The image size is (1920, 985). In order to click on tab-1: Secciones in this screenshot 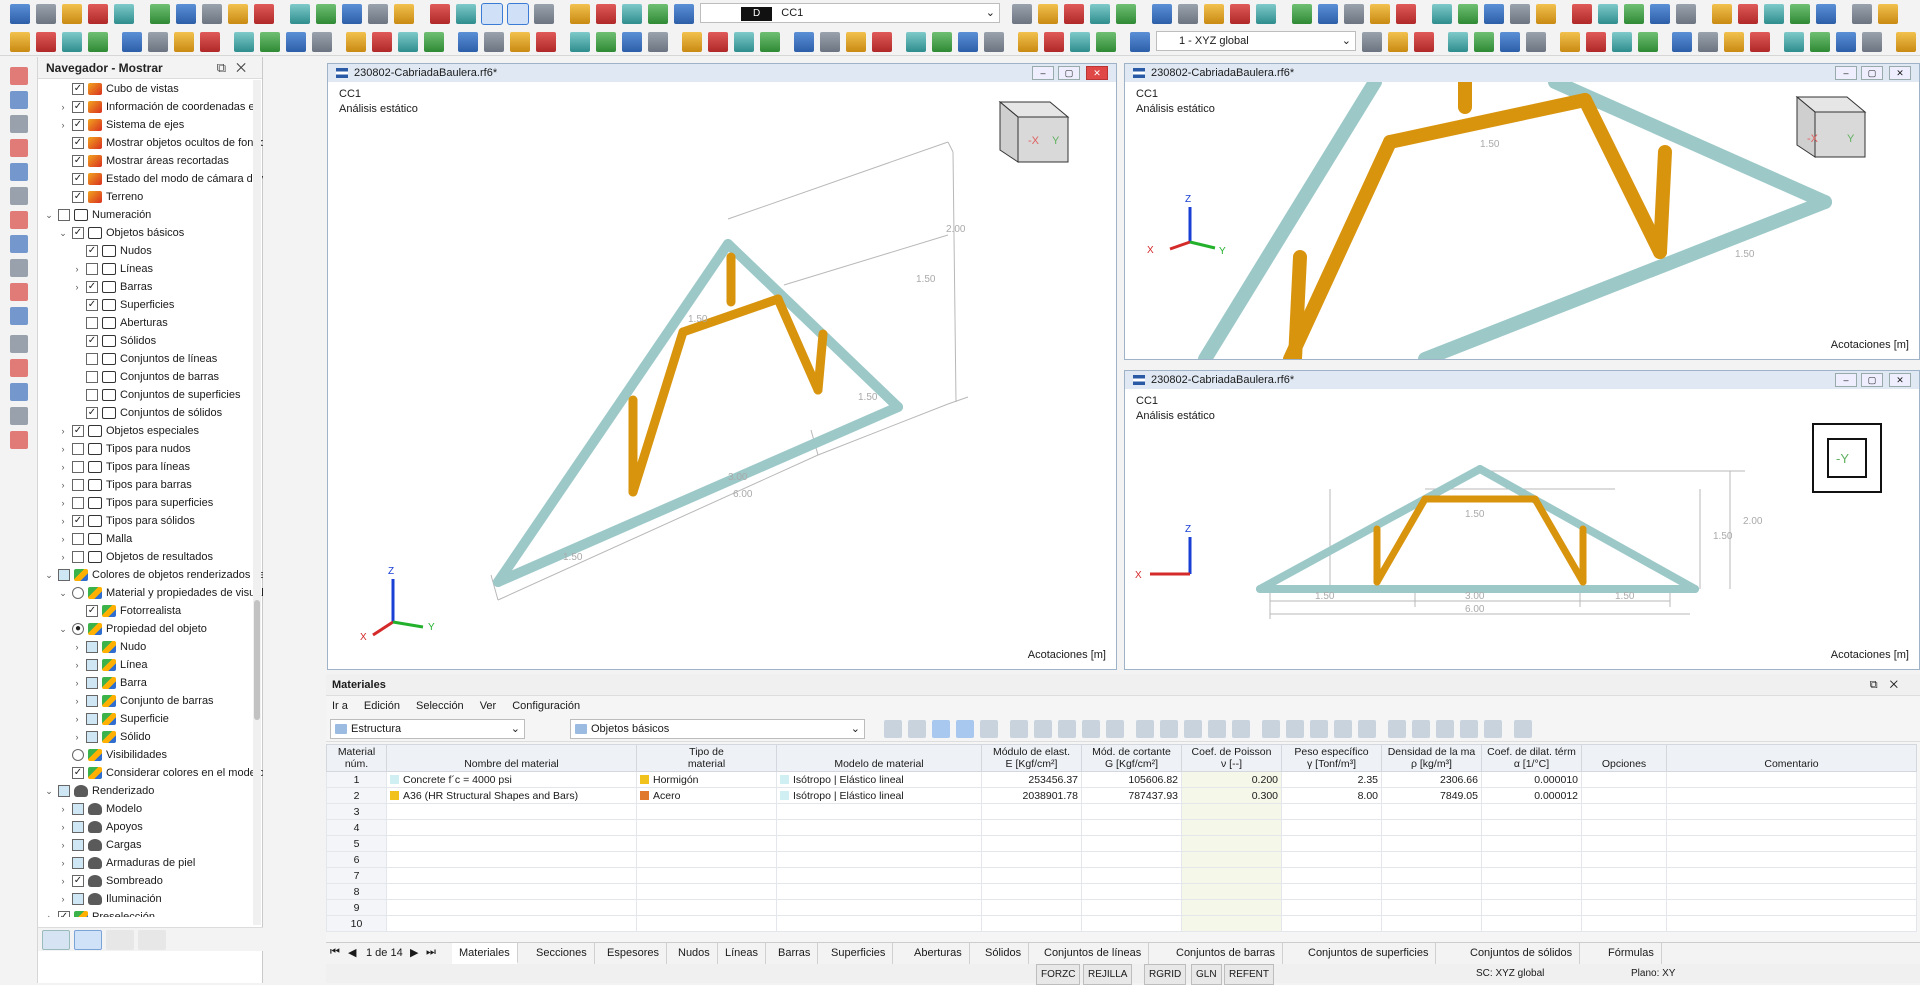, I will do `click(562, 953)`.